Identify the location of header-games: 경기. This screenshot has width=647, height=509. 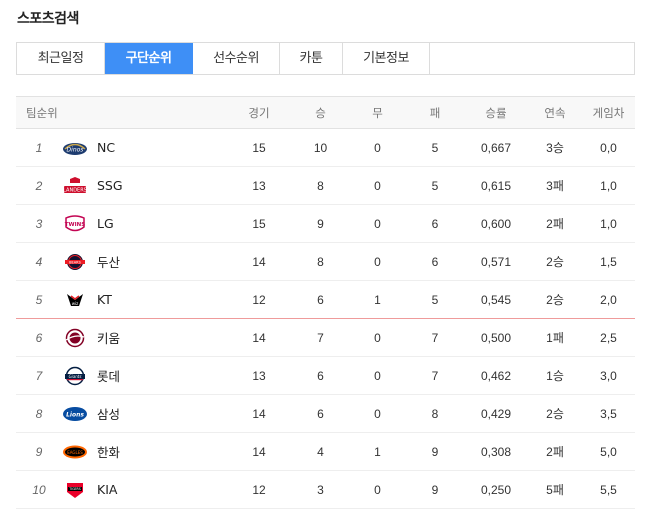
(259, 112).